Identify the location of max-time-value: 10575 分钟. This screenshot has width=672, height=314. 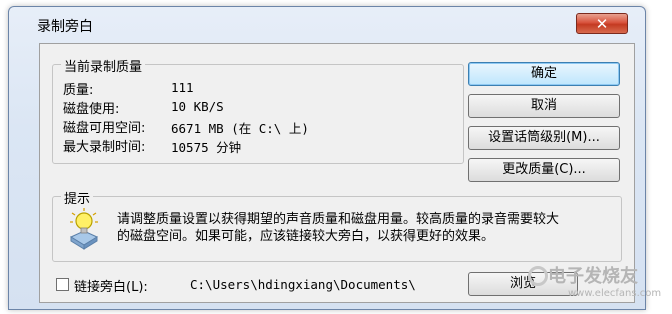
(206, 147).